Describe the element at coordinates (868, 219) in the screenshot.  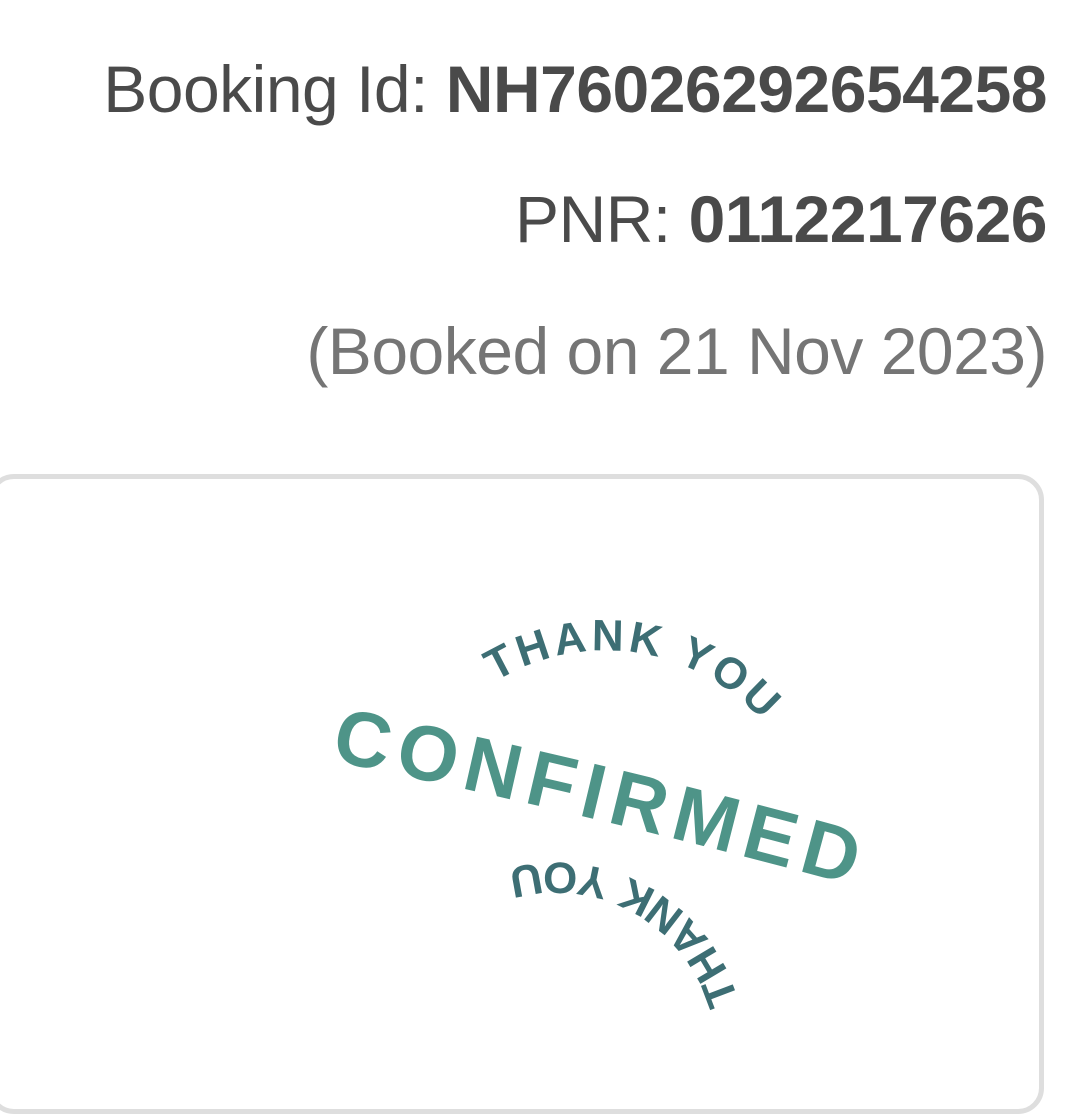
I see `pnr-value: 0112217626` at that location.